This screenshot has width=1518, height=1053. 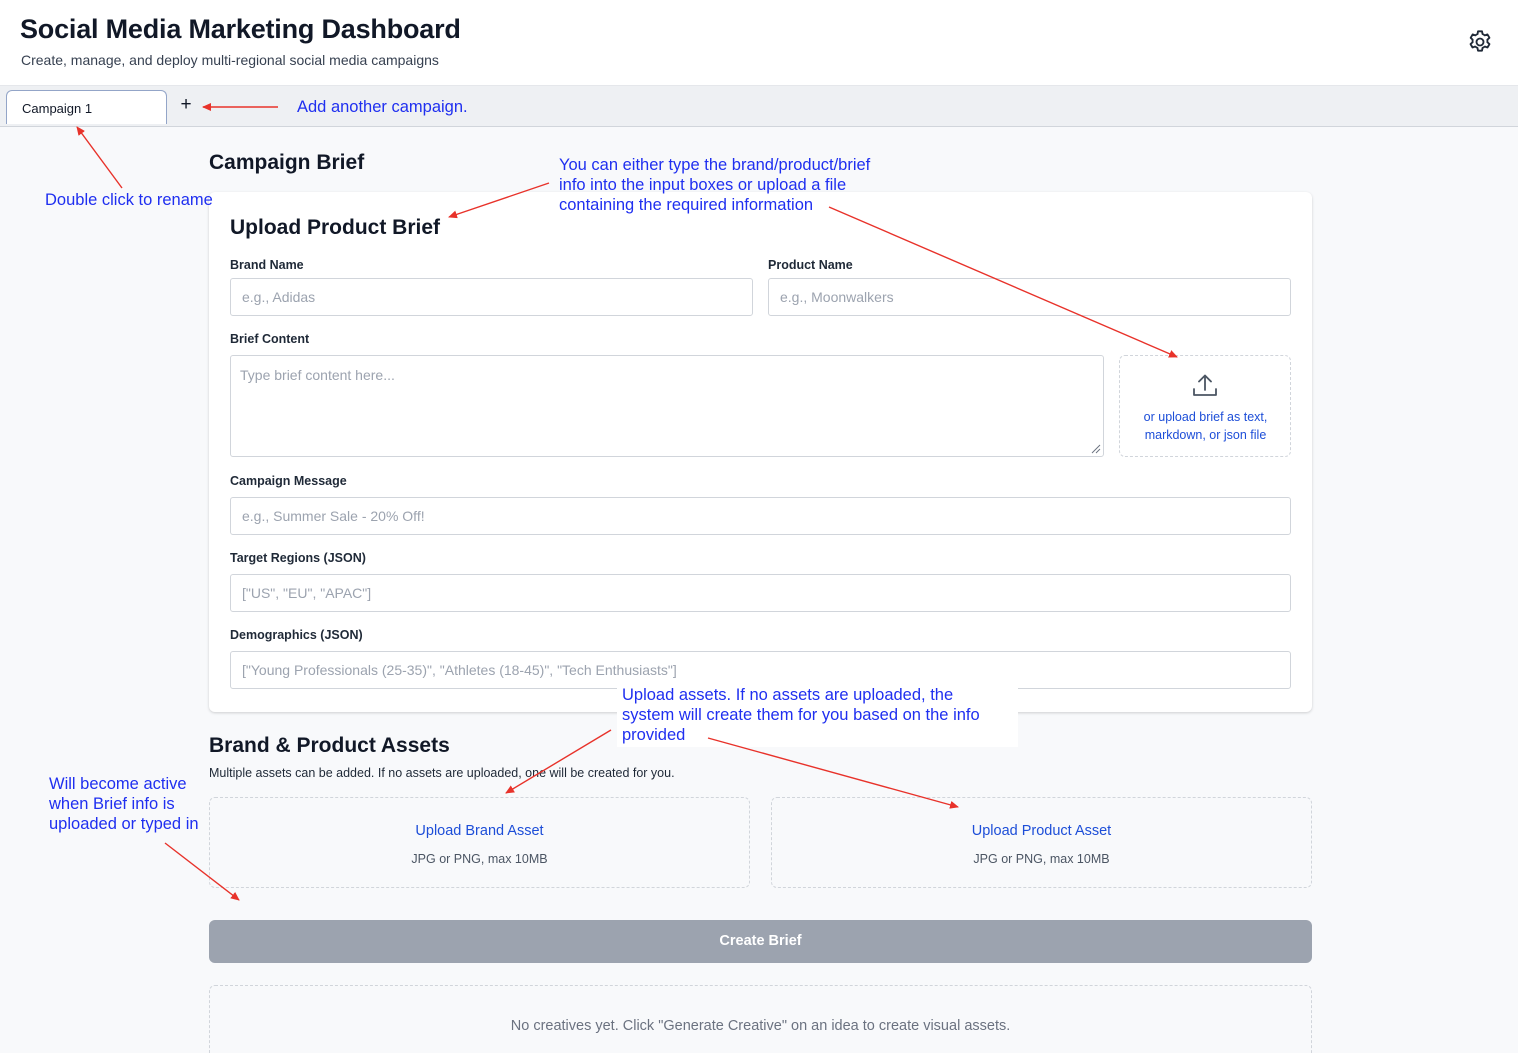 What do you see at coordinates (1205, 417) in the screenshot?
I see `upload-brief-line-1: or upload brief as text,` at bounding box center [1205, 417].